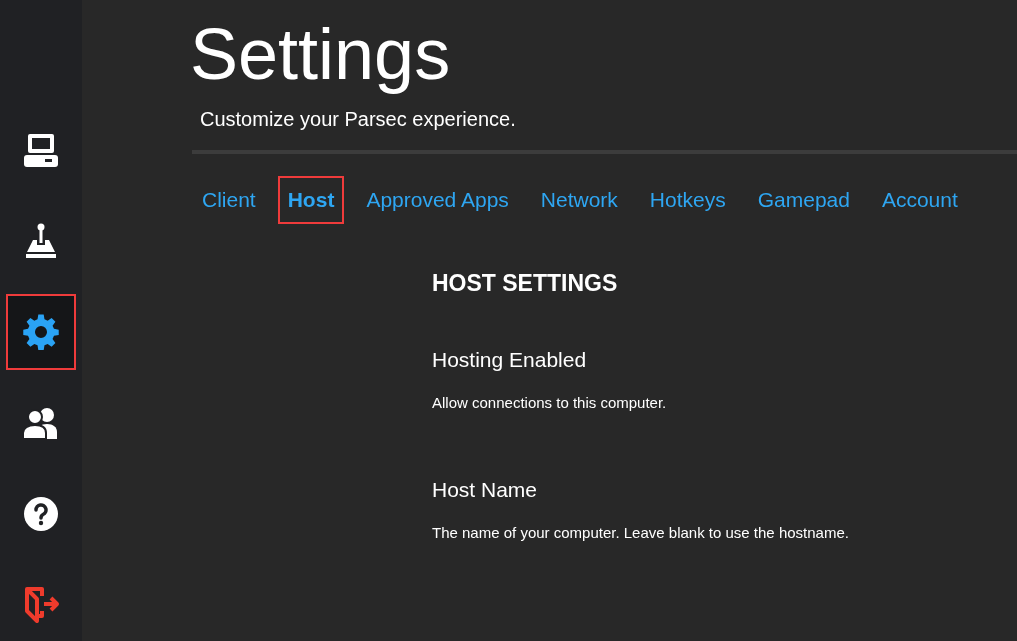 The height and width of the screenshot is (641, 1017). Describe the element at coordinates (803, 200) in the screenshot. I see `tab: Gamepad` at that location.